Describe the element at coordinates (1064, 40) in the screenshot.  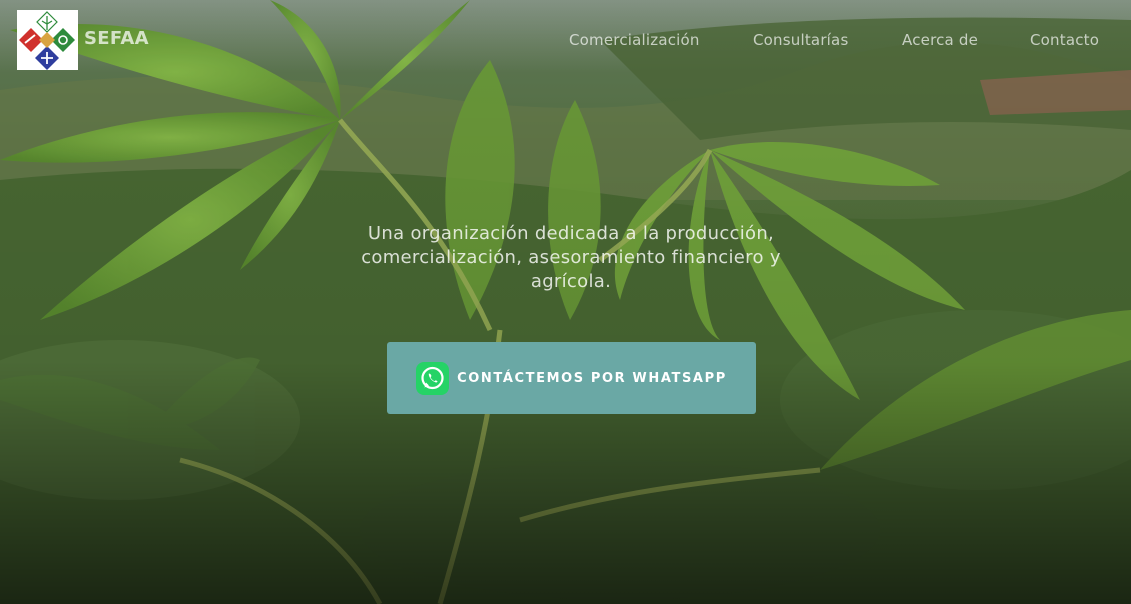
I see `nav-link-contacto: Contacto` at that location.